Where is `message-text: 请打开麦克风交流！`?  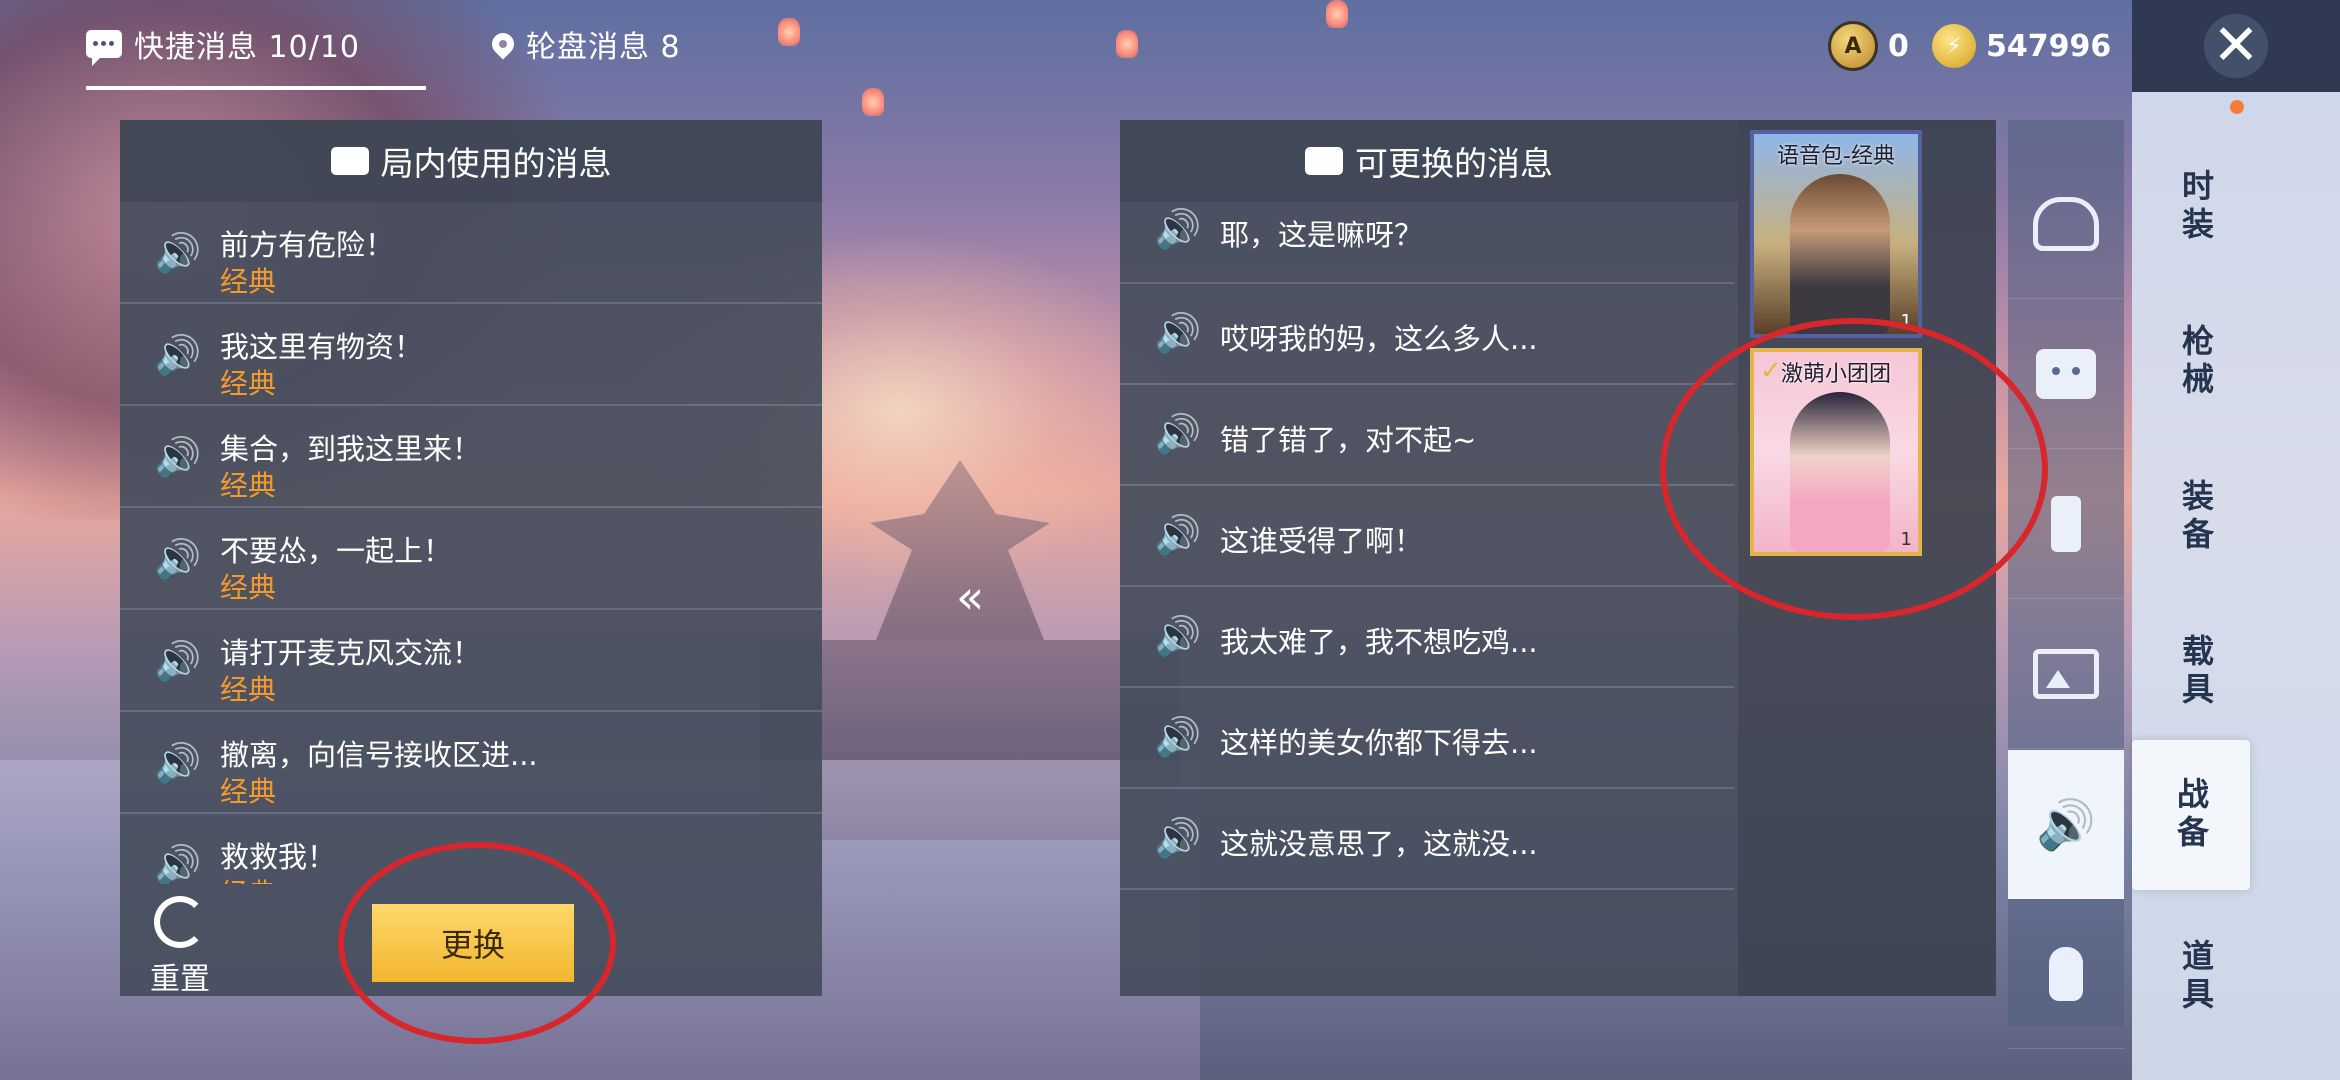
message-text: 请打开麦克风交流！ is located at coordinates (351, 653).